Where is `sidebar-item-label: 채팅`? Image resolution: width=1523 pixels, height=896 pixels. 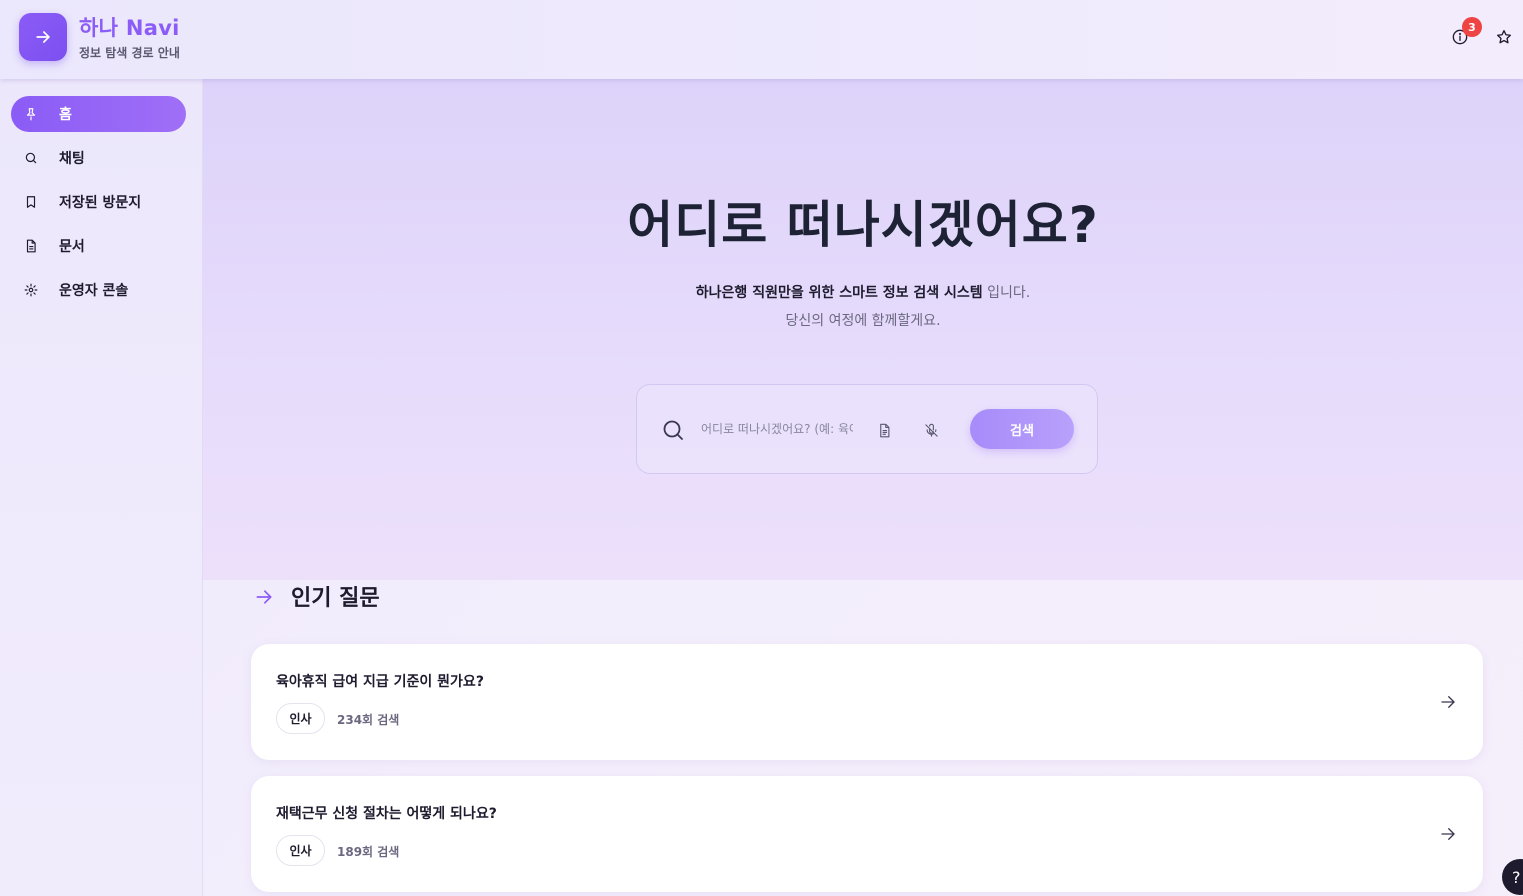 sidebar-item-label: 채팅 is located at coordinates (72, 159).